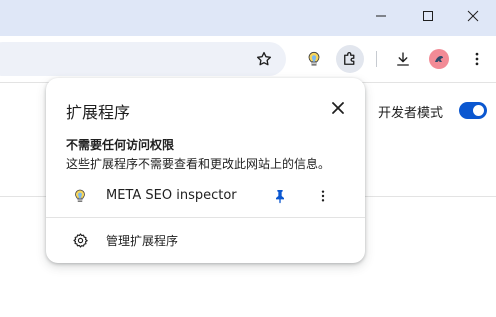 The width and height of the screenshot is (496, 317). I want to click on popup-close-button, so click(338, 108).